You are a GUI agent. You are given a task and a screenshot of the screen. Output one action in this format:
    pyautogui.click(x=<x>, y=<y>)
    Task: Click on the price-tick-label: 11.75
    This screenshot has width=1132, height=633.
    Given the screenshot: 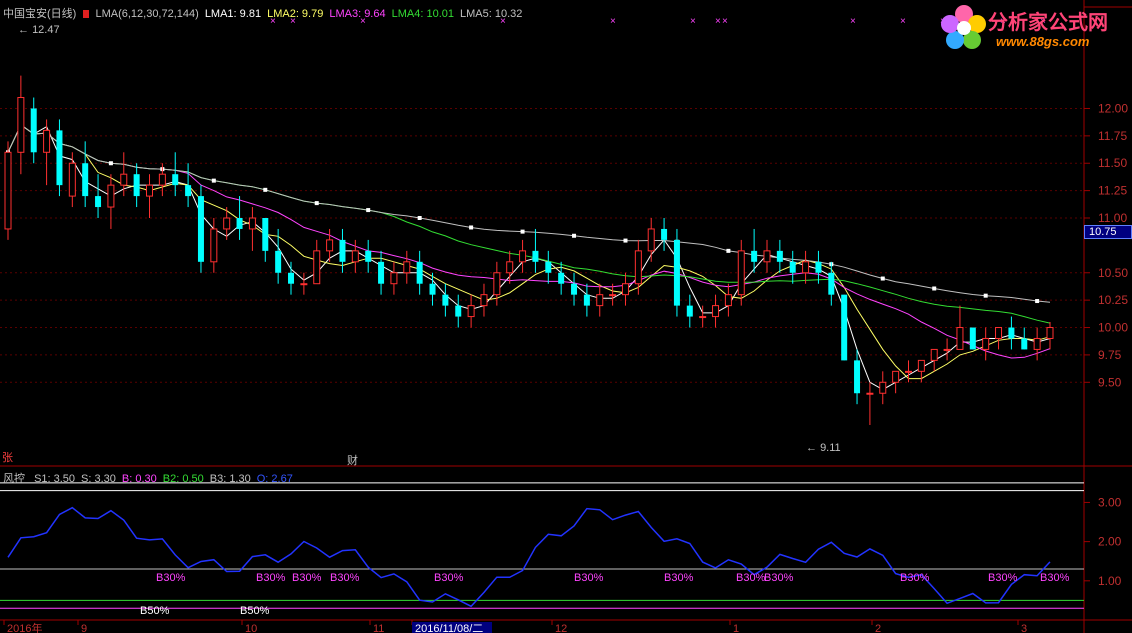 What is the action you would take?
    pyautogui.click(x=1112, y=136)
    